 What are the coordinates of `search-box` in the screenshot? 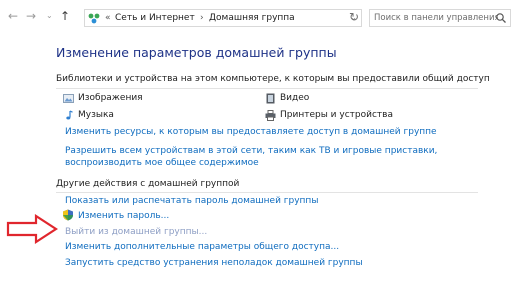 It's located at (440, 18).